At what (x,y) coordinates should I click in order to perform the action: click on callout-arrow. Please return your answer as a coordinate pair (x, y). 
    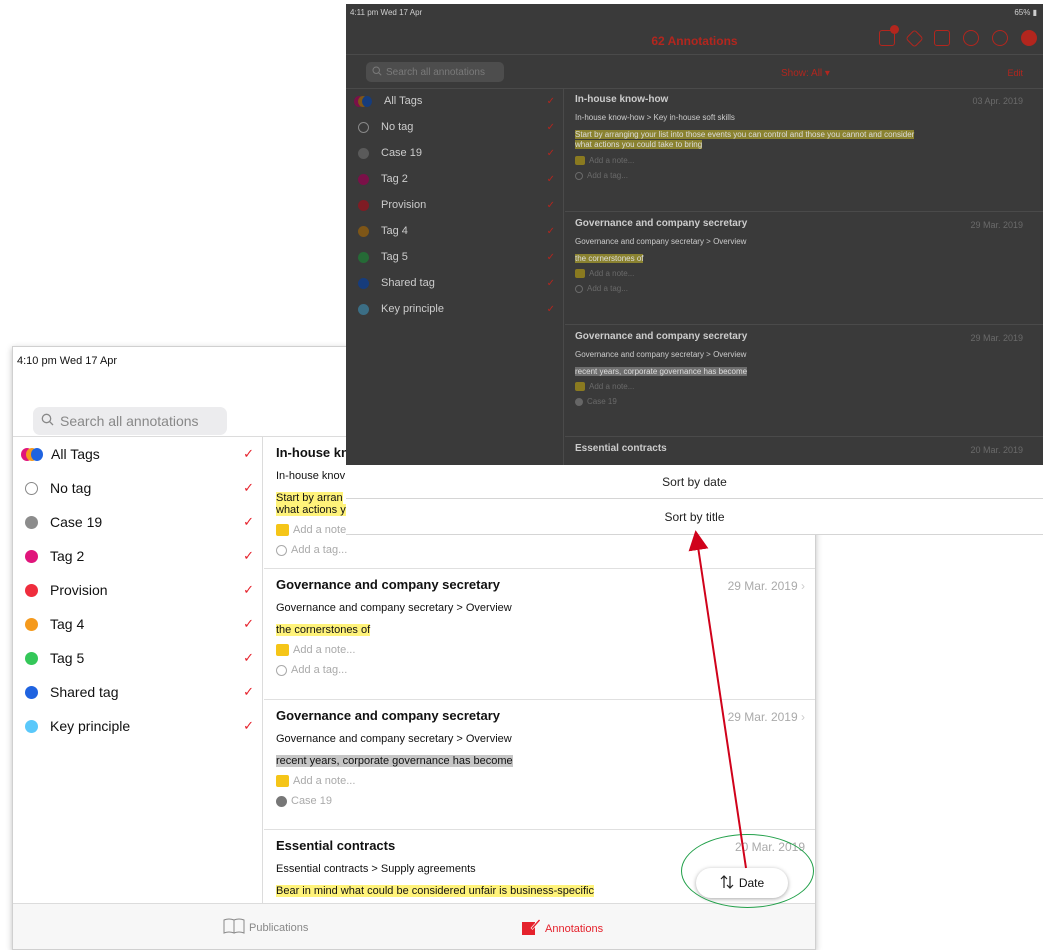
    Looking at the image, I should click on (717, 699).